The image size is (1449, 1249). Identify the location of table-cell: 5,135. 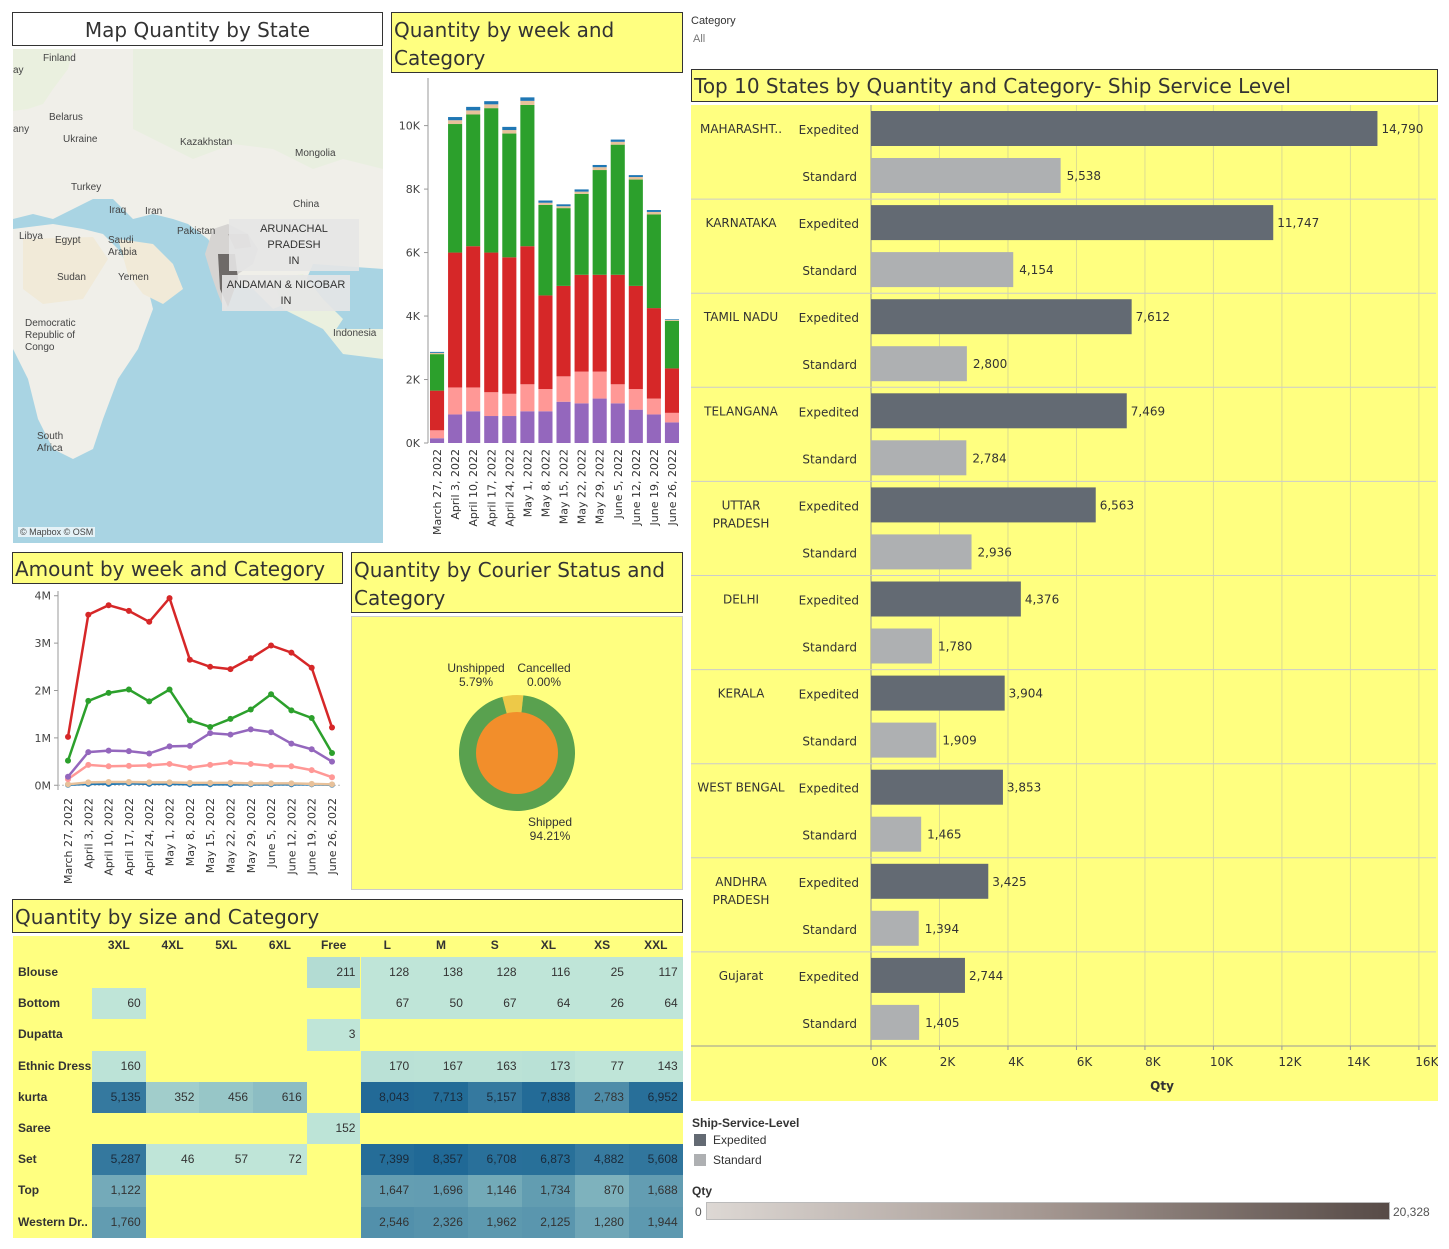
(119, 1097).